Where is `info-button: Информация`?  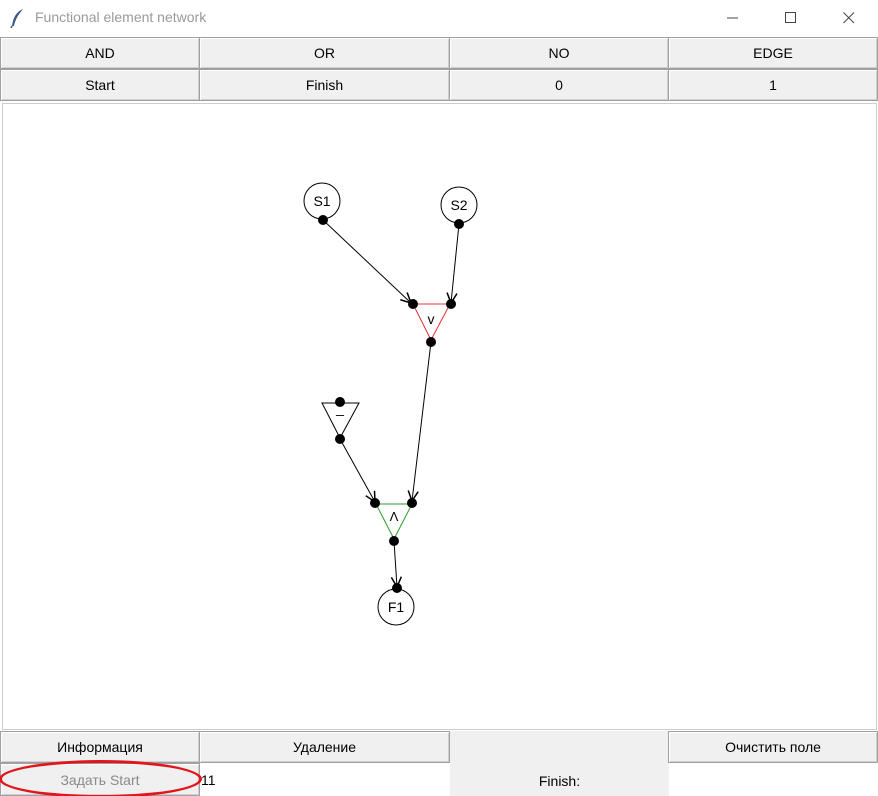 info-button: Информация is located at coordinates (100, 747).